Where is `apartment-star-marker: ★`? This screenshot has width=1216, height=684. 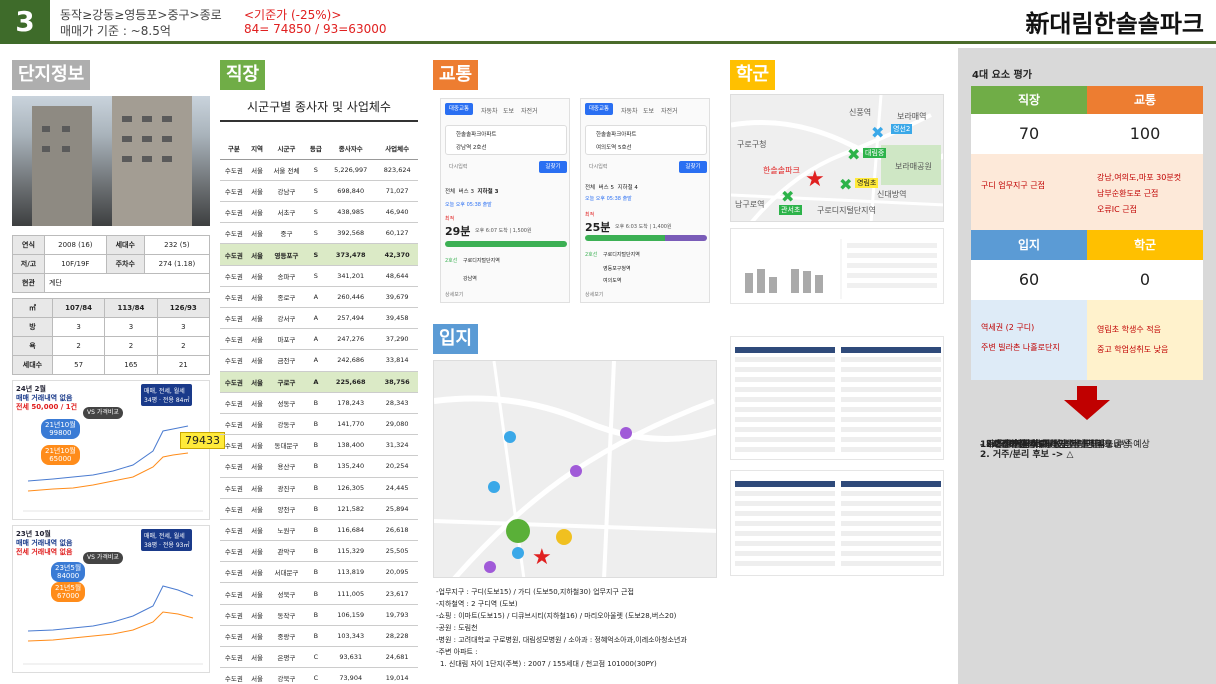
apartment-star-marker: ★ is located at coordinates (815, 179).